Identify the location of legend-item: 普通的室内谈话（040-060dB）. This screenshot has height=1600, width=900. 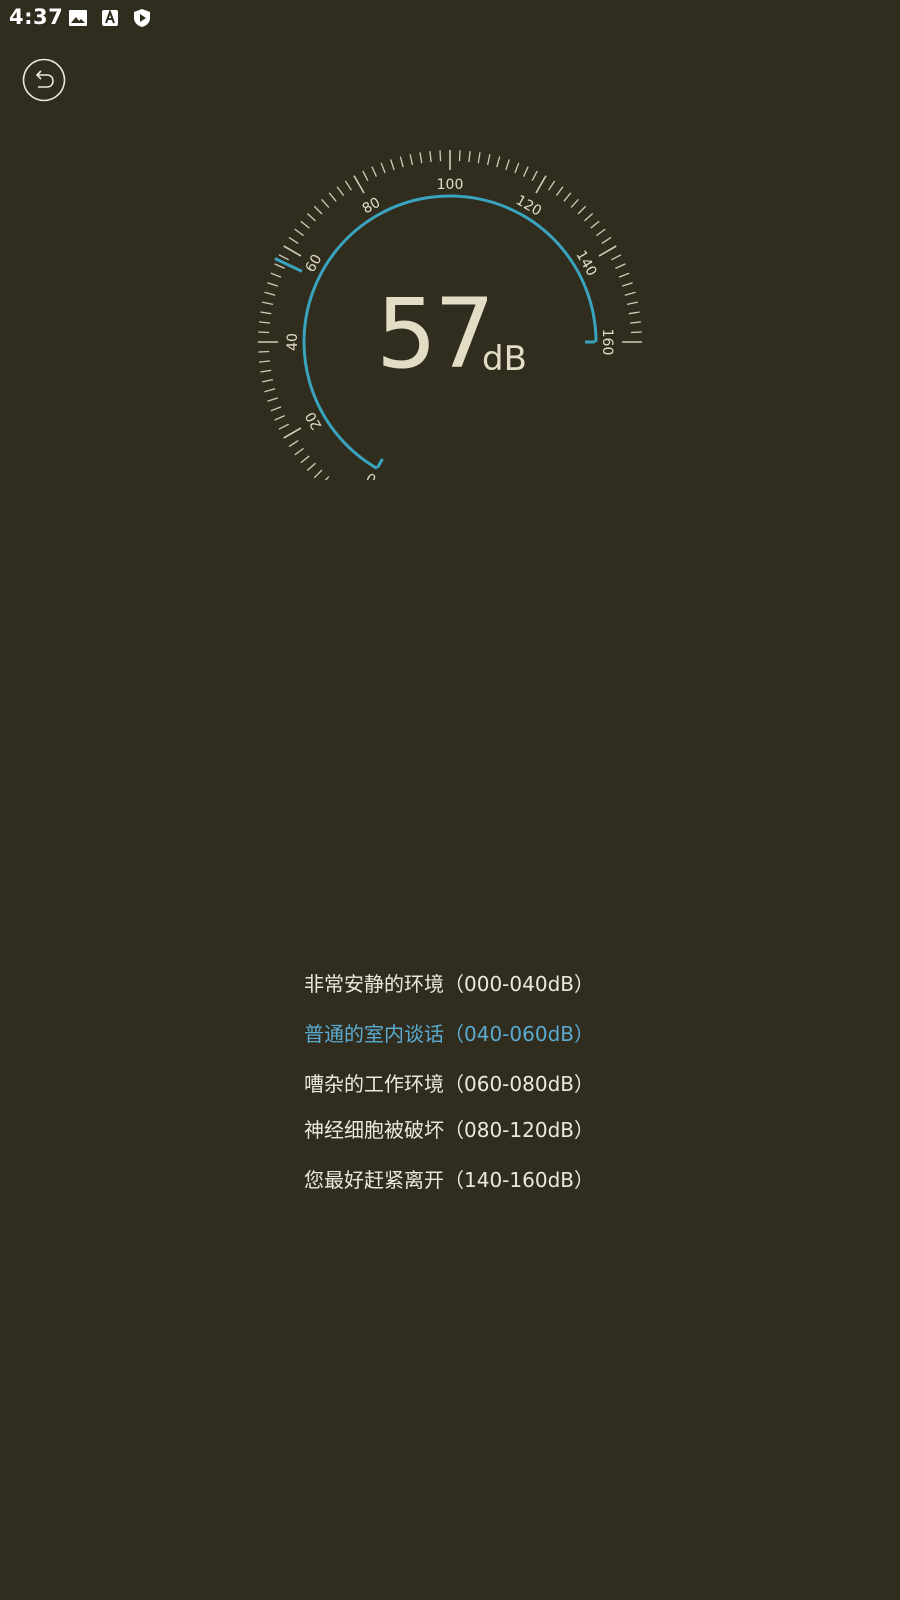
(449, 1034).